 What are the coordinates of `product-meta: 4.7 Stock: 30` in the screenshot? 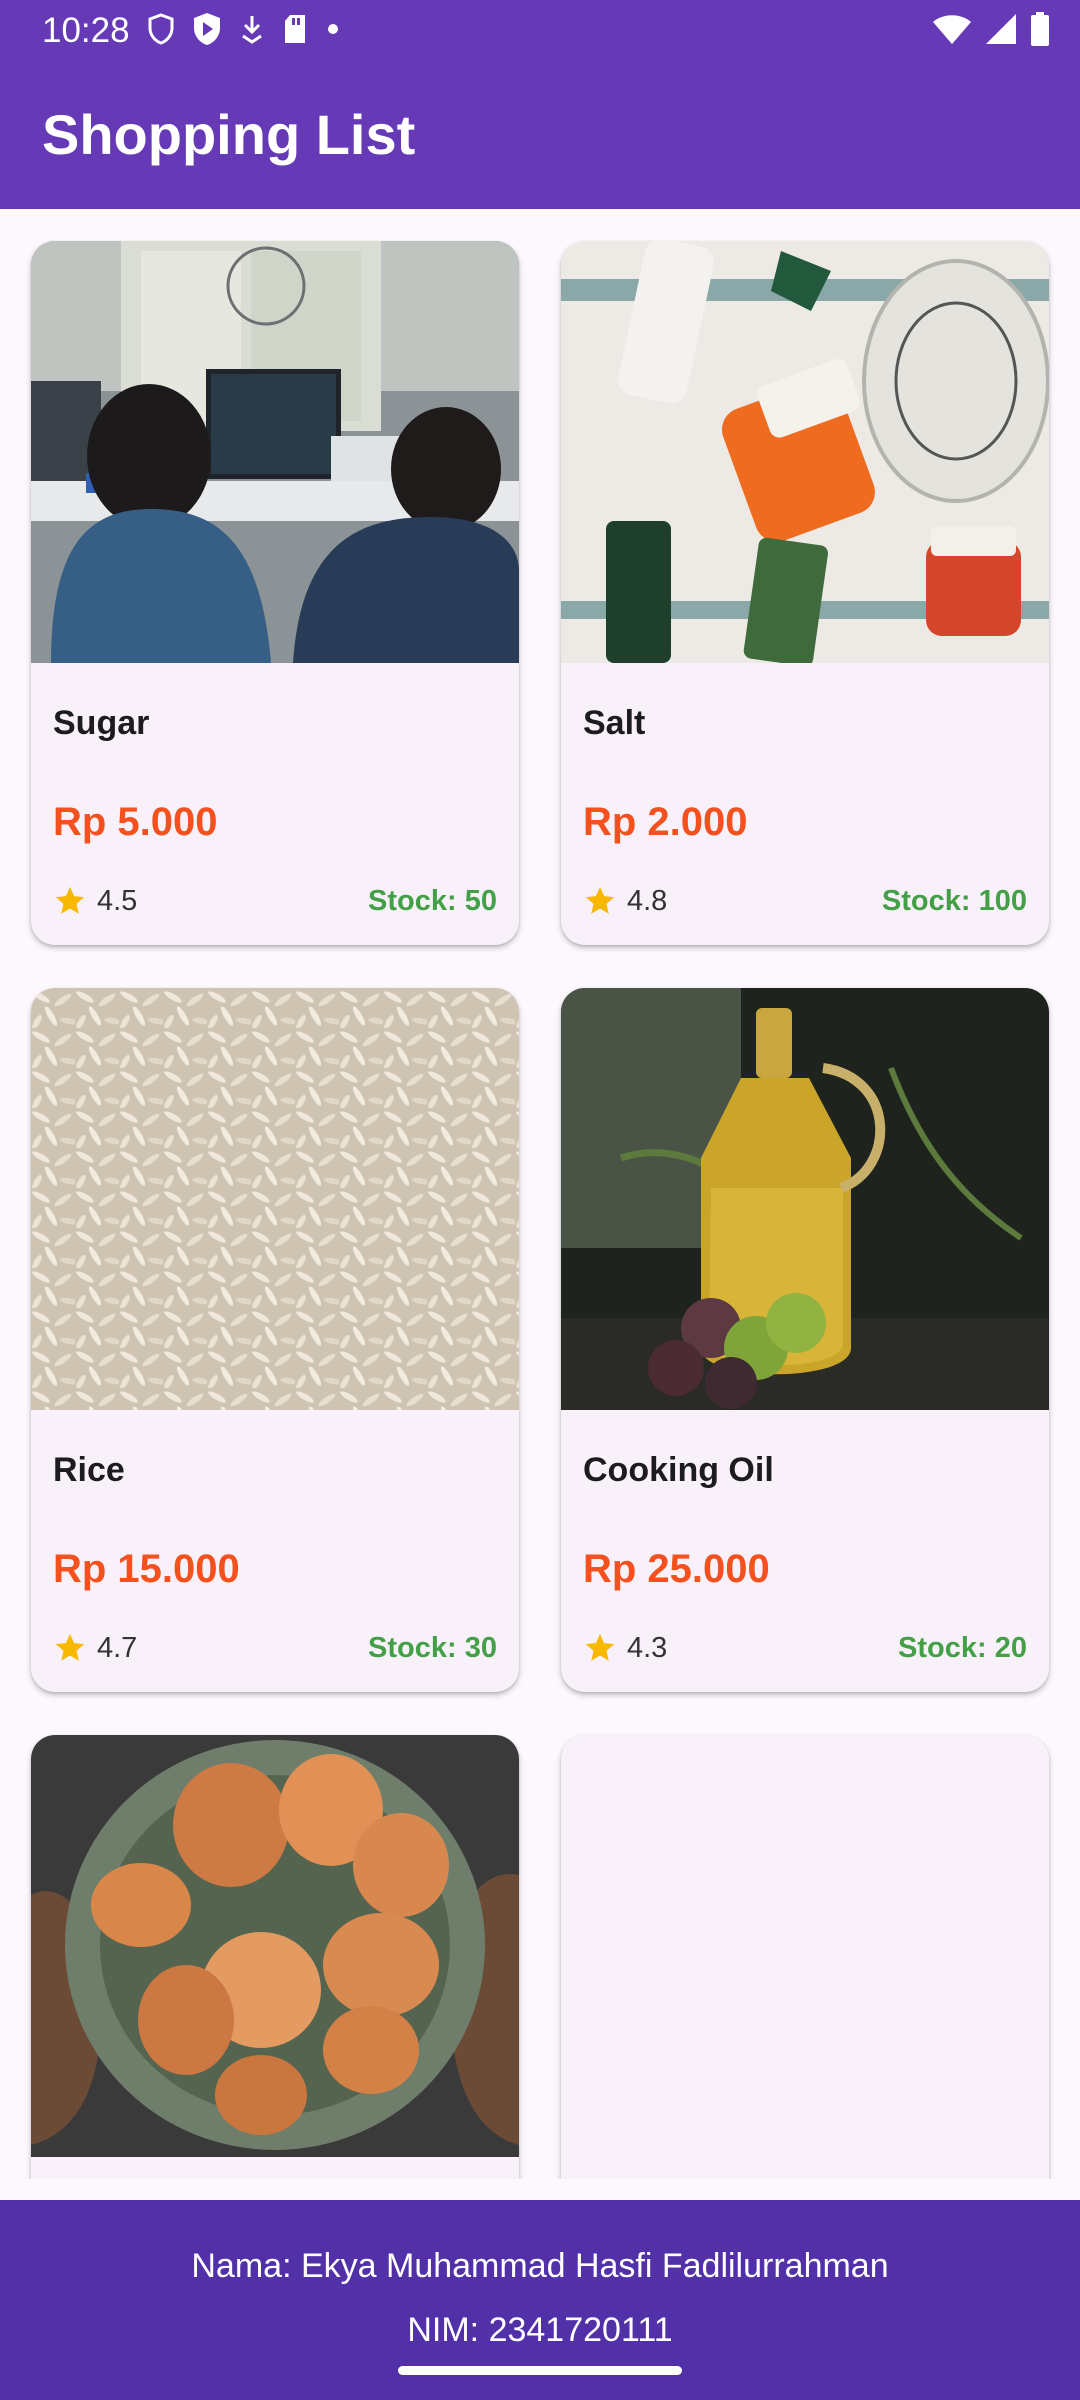 It's located at (275, 1648).